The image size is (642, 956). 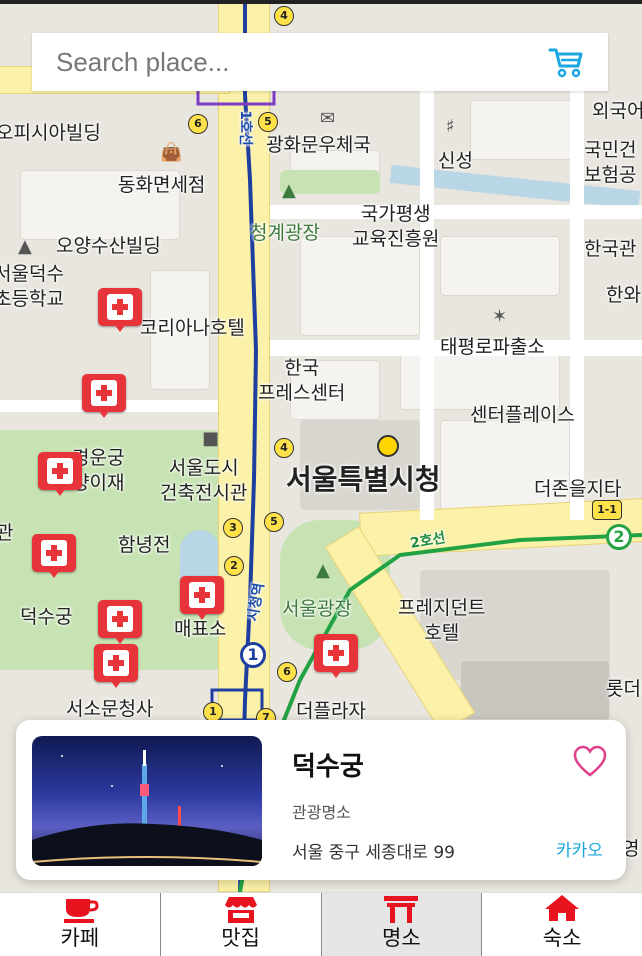 I want to click on place-thumbnail, so click(x=147, y=801).